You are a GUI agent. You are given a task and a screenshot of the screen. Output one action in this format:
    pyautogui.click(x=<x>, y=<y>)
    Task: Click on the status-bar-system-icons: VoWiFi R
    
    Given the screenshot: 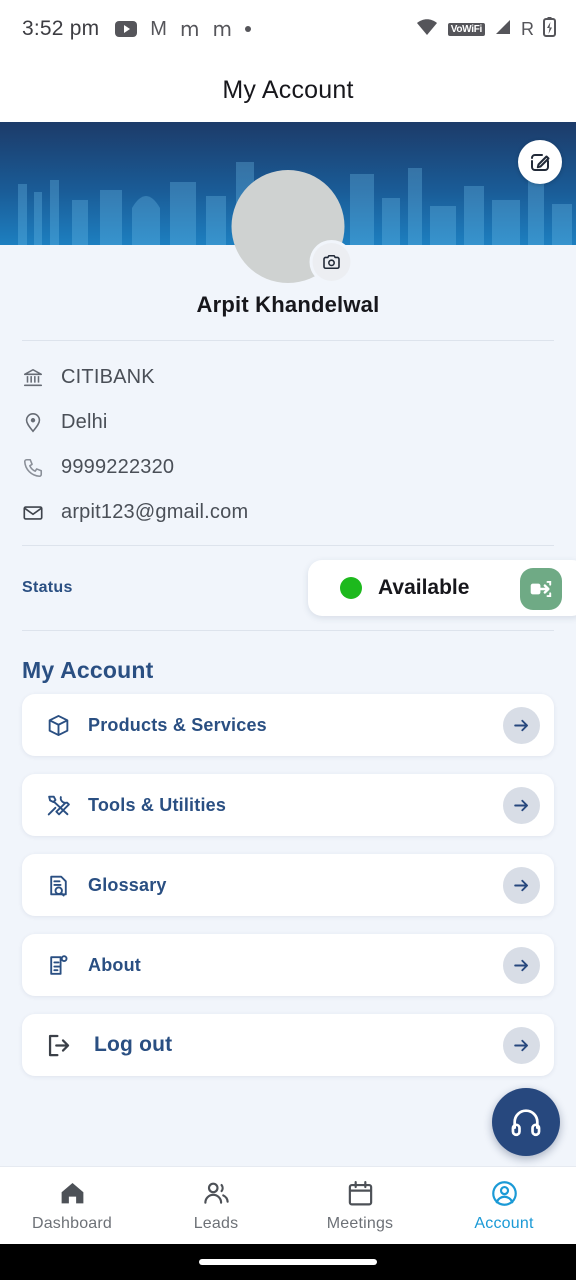 What is the action you would take?
    pyautogui.click(x=485, y=29)
    